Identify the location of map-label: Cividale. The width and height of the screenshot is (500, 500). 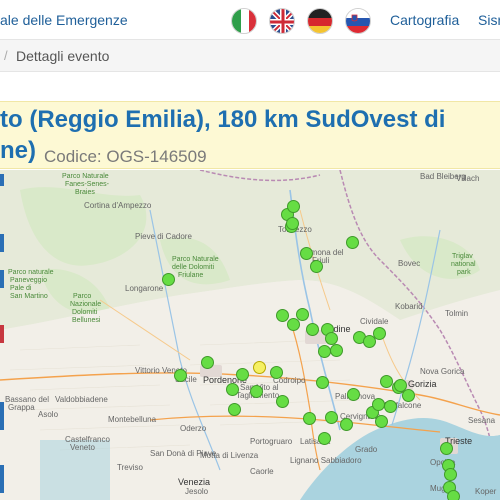
(374, 321).